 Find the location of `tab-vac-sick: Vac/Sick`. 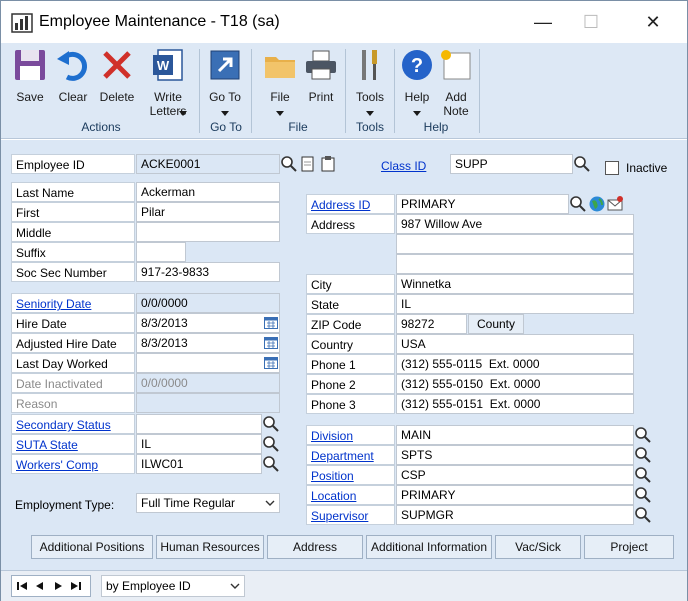

tab-vac-sick: Vac/Sick is located at coordinates (538, 547).